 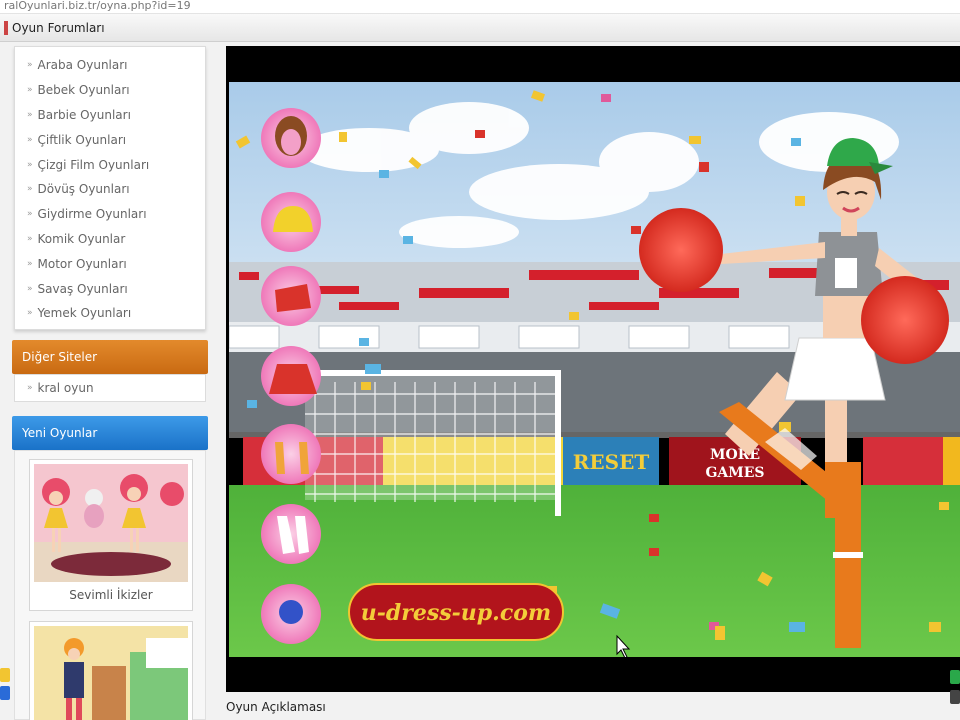 I want to click on category-item-savas: » Savaş Oyunları, so click(x=110, y=288).